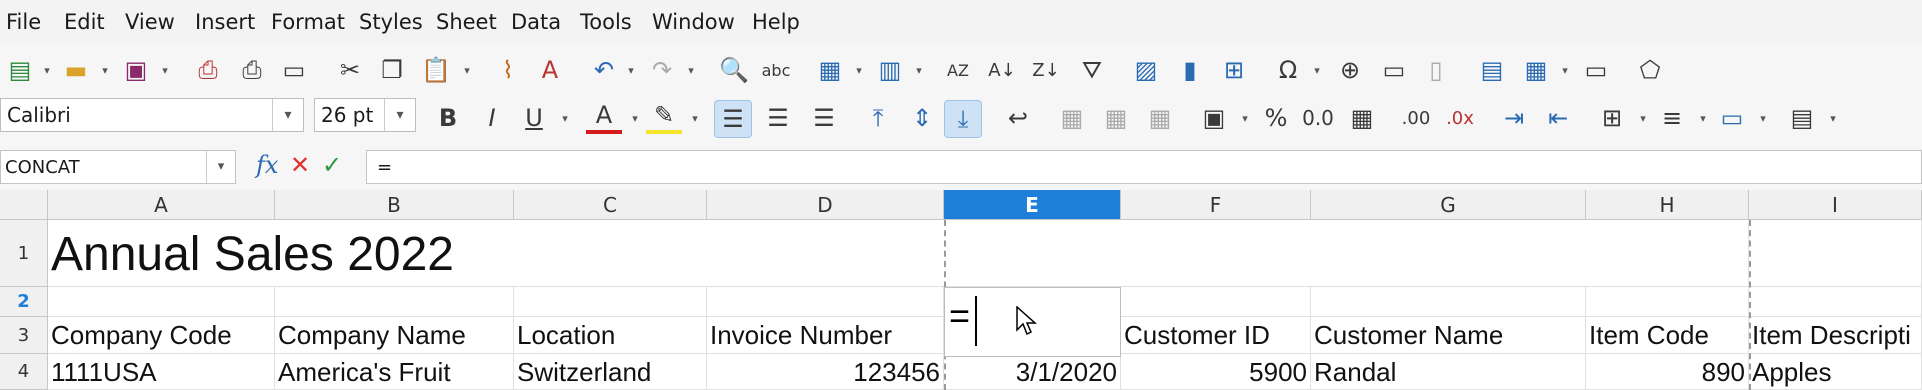 The height and width of the screenshot is (390, 1922). What do you see at coordinates (492, 118) in the screenshot?
I see `italic-icon: I` at bounding box center [492, 118].